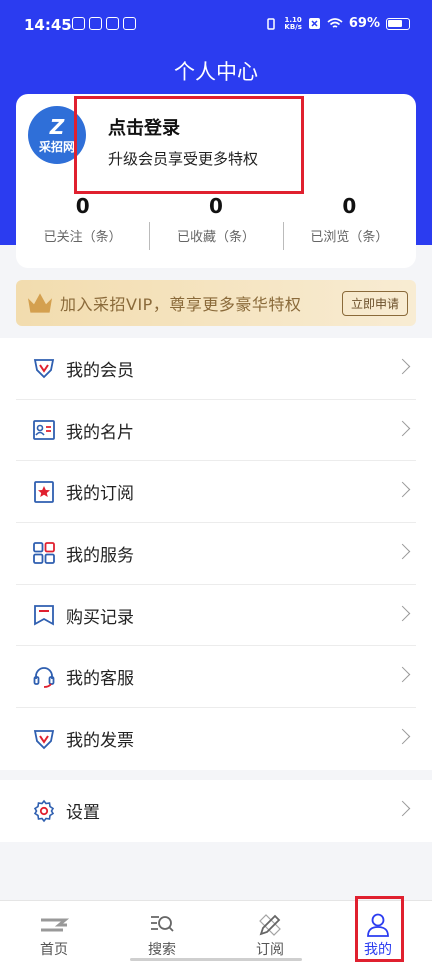 The image size is (432, 964). I want to click on status-bar: 14:45 1.10 KB/s 69%, so click(216, 26).